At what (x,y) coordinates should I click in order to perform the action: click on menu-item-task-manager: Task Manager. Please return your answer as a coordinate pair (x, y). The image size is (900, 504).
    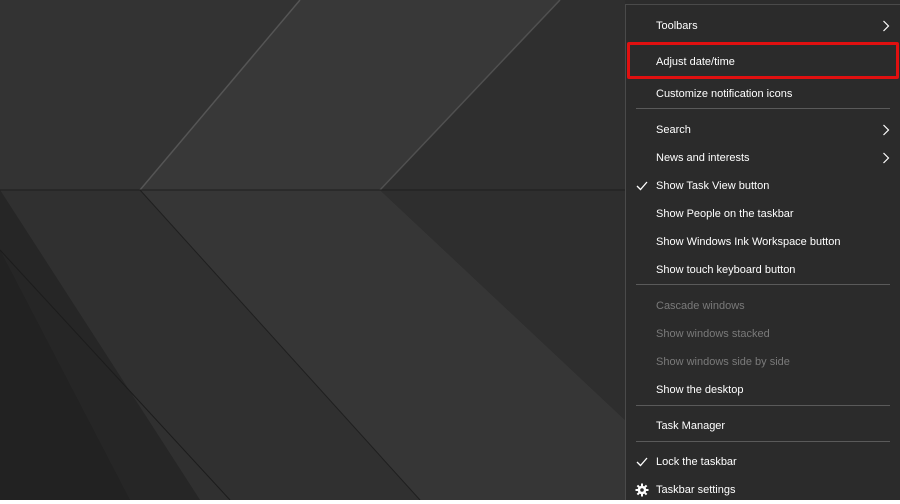
    Looking at the image, I should click on (763, 426).